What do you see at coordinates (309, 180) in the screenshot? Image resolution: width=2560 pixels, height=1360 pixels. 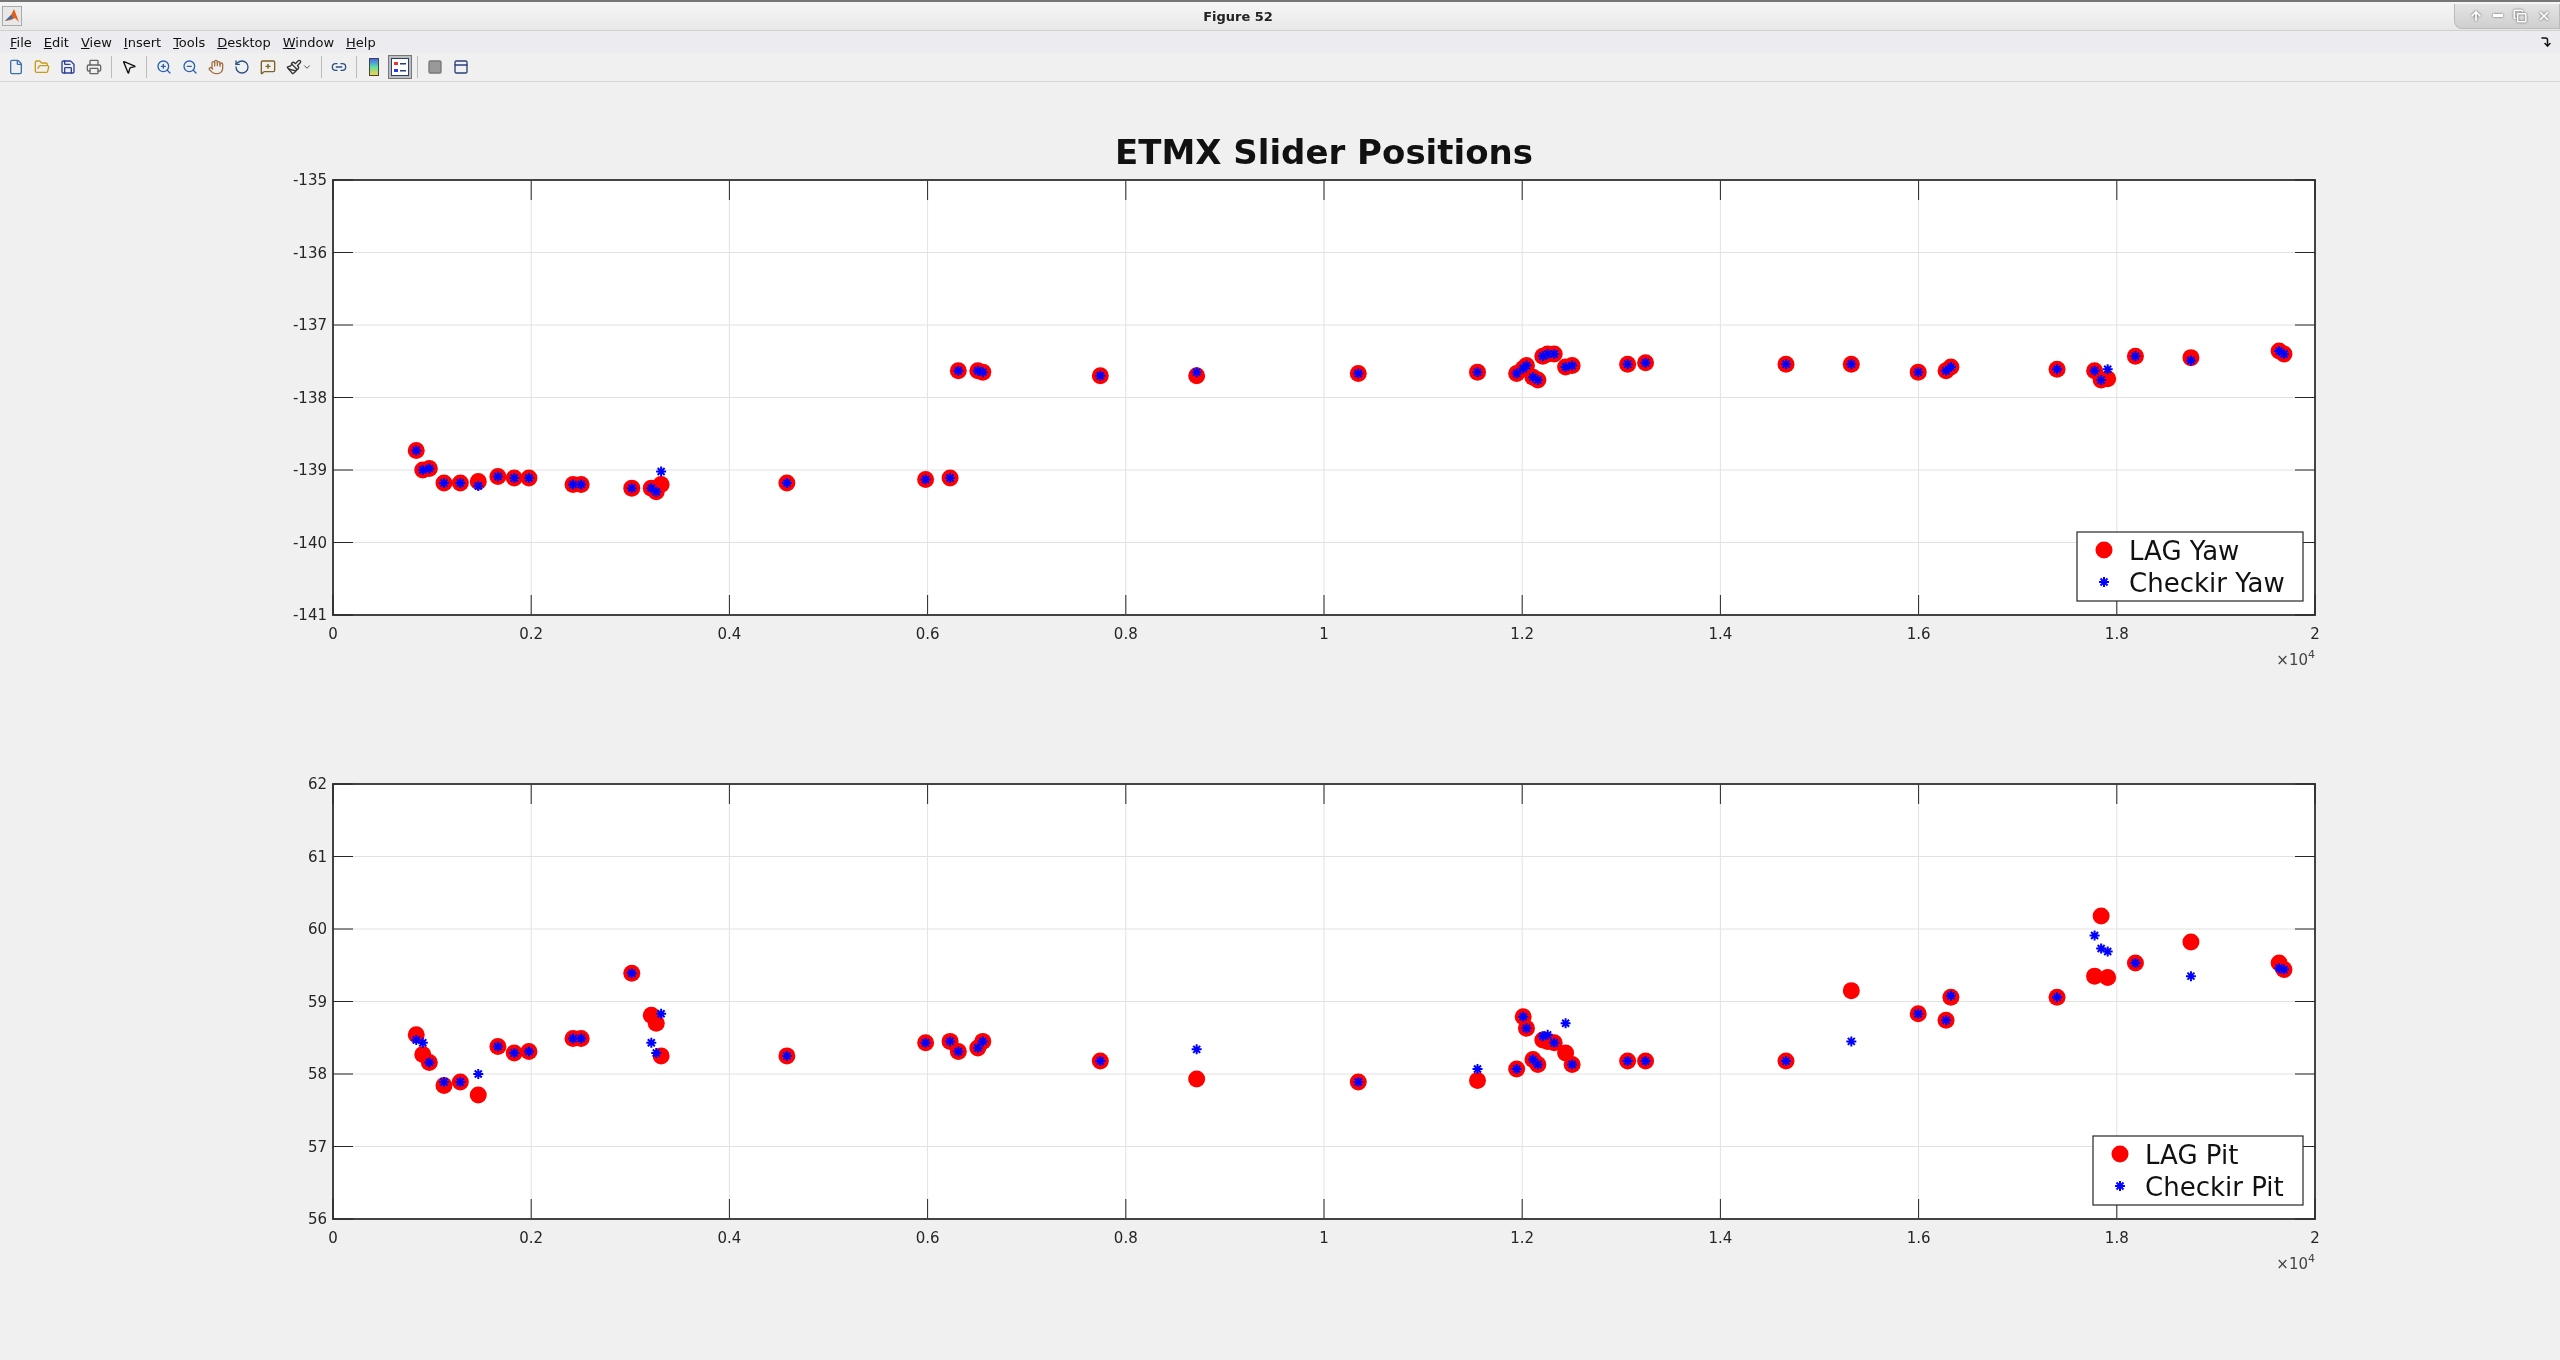 I see `tick-label: -135` at bounding box center [309, 180].